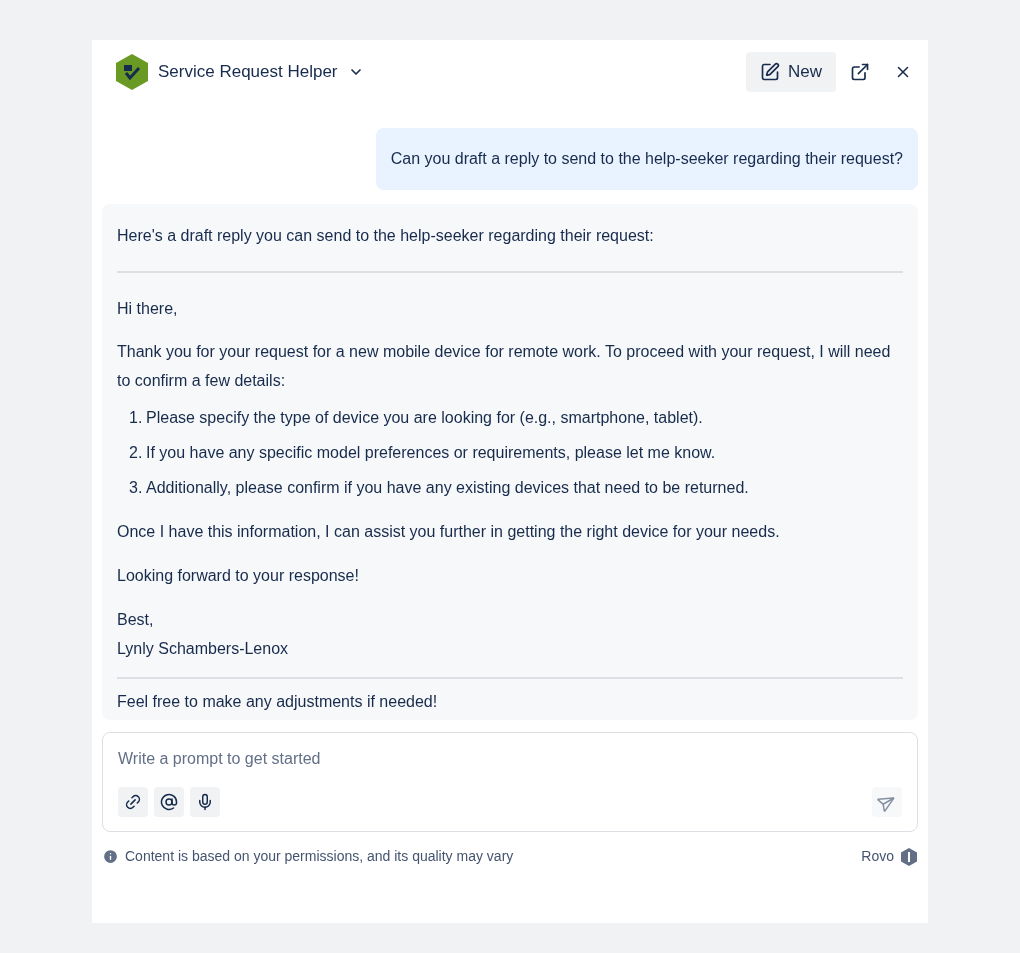 The image size is (1020, 953). Describe the element at coordinates (447, 488) in the screenshot. I see `list-item-text: Additionally, please confirm if you have any existing devices that need to be returned.` at that location.